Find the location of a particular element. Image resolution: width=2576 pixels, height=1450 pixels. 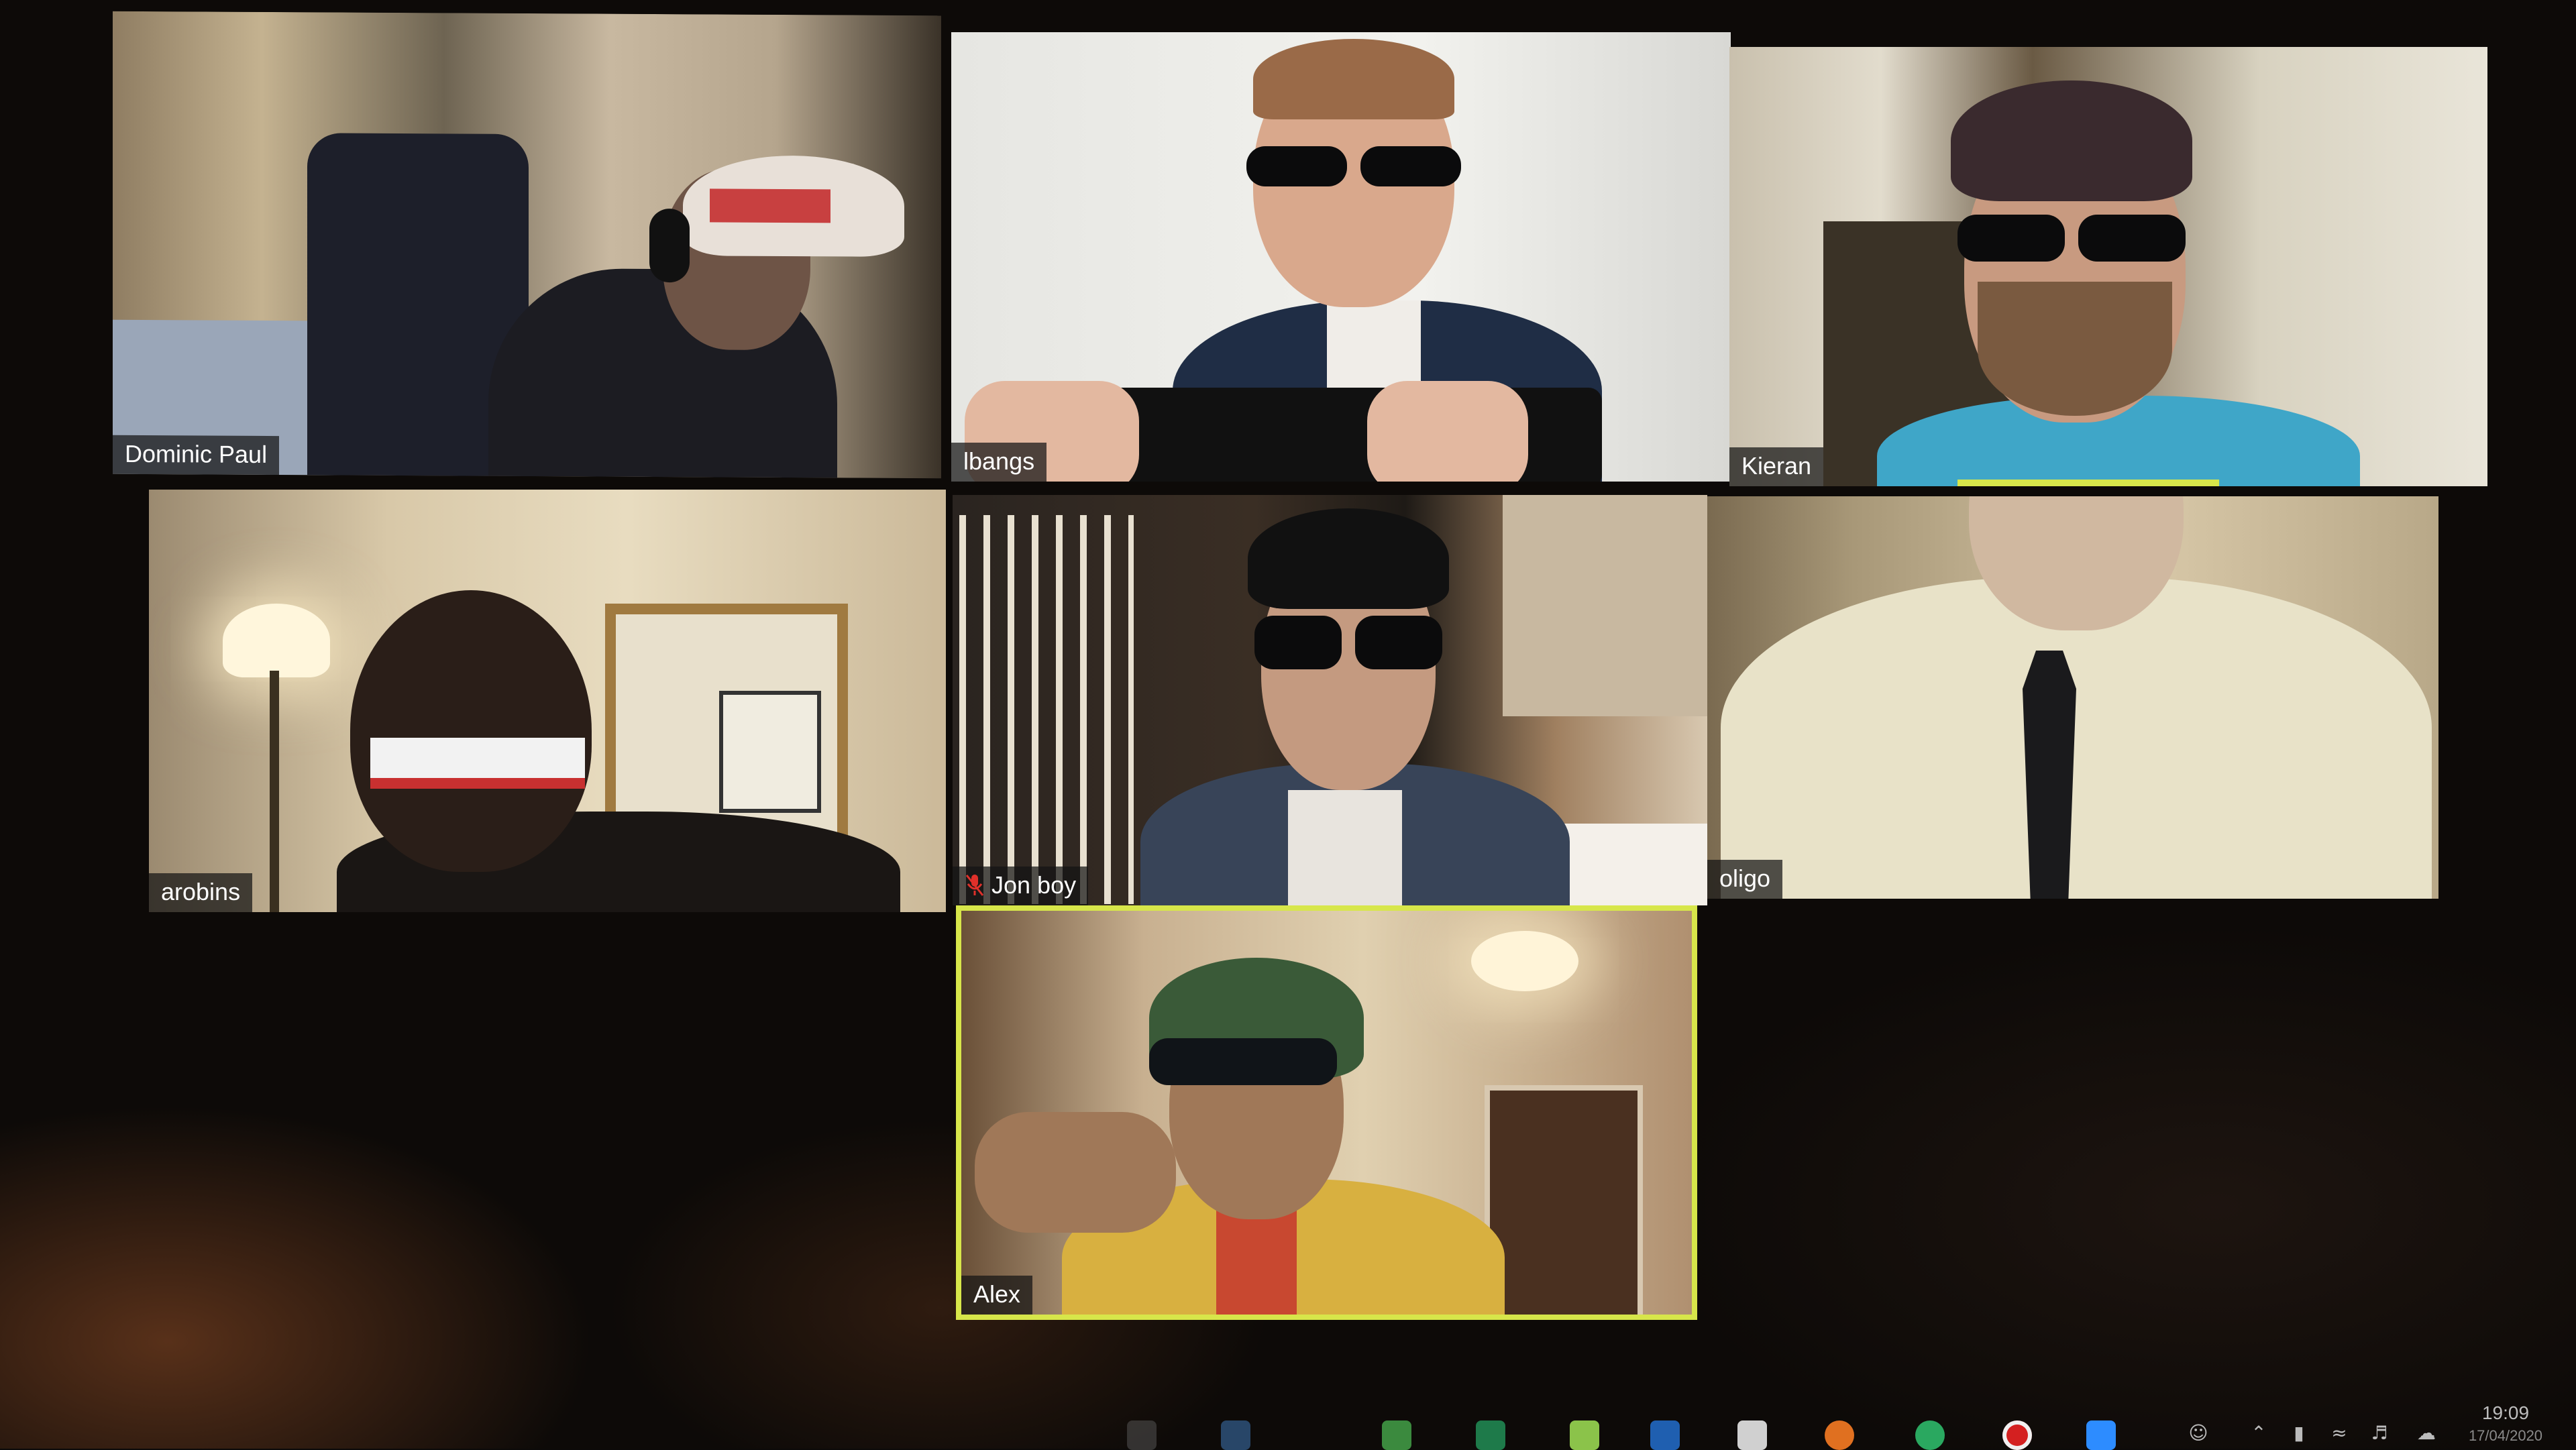

participant-name: Jon boy is located at coordinates (1034, 885).